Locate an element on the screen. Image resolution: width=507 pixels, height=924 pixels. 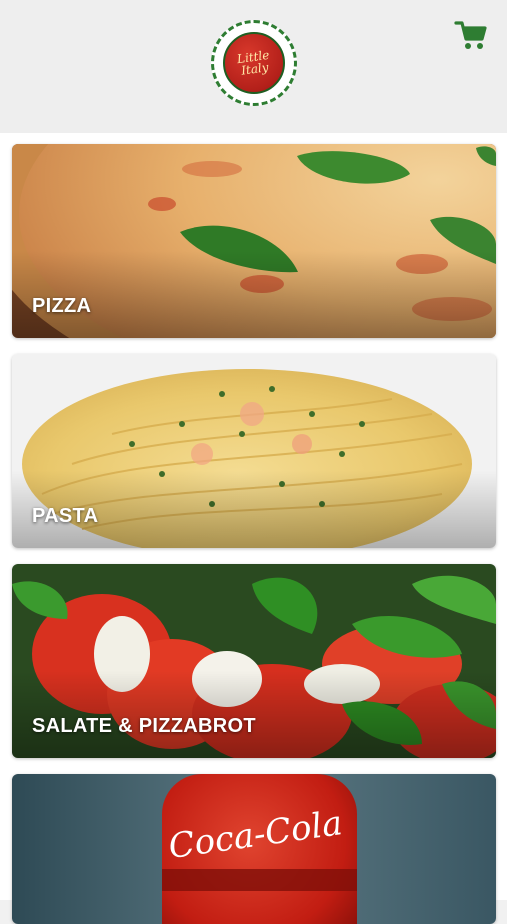
coca-cola-logo-text: Coca-Cola is located at coordinates (255, 835).